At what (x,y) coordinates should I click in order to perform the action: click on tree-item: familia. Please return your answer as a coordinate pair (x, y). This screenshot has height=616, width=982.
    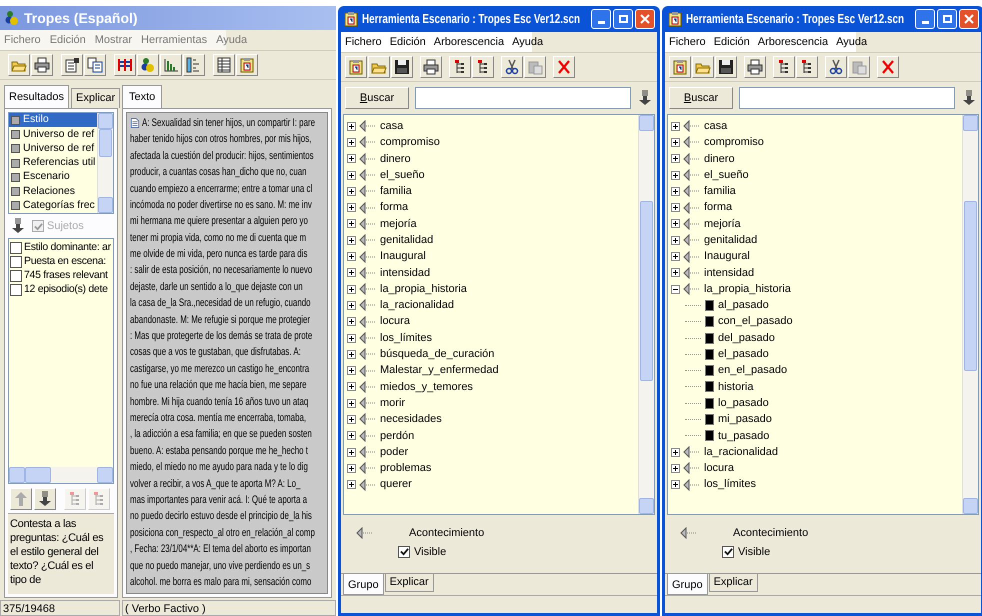
    Looking at the image, I should click on (396, 191).